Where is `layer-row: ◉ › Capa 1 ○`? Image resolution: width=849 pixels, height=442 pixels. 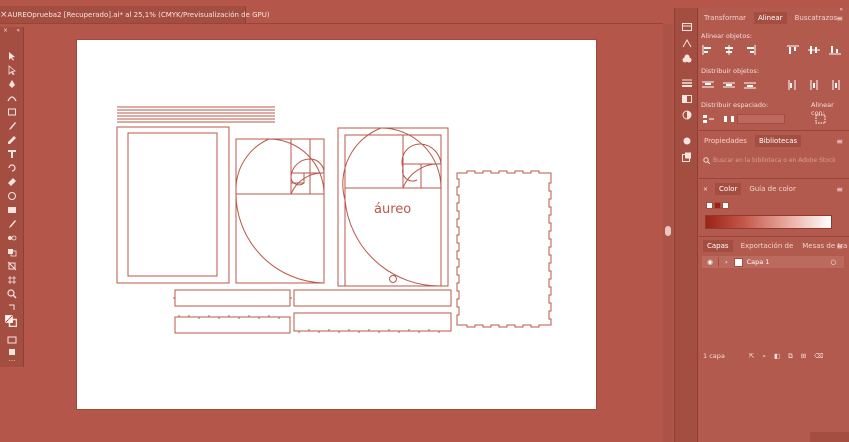 layer-row: ◉ › Capa 1 ○ is located at coordinates (773, 262).